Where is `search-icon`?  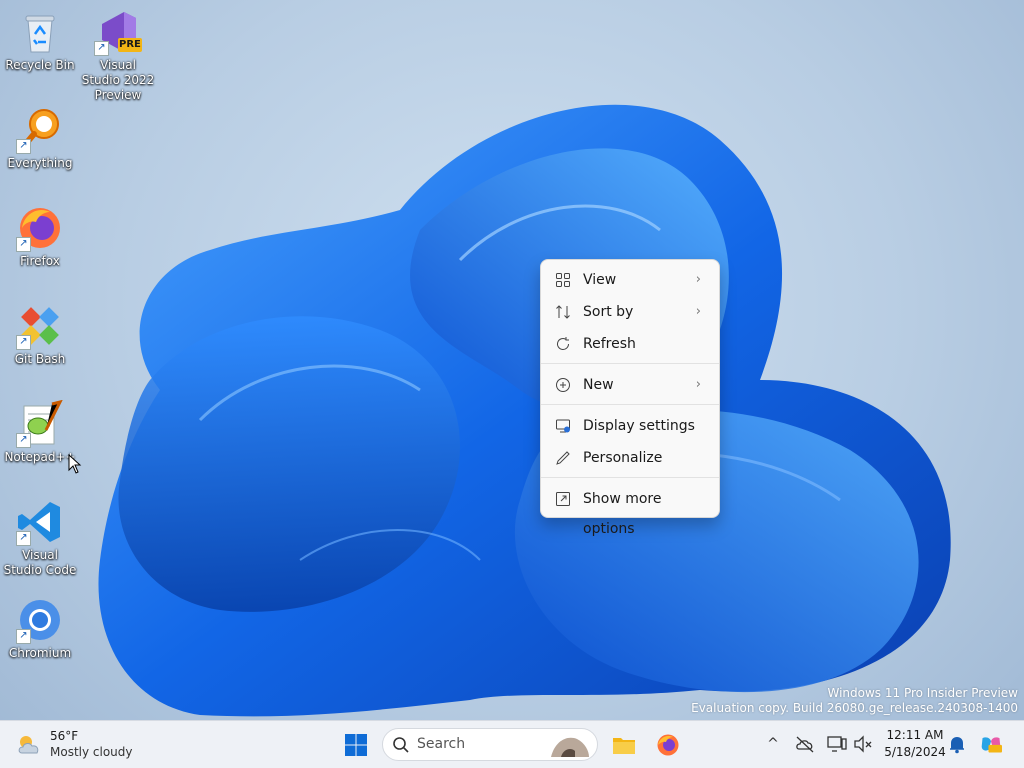 search-icon is located at coordinates (401, 745).